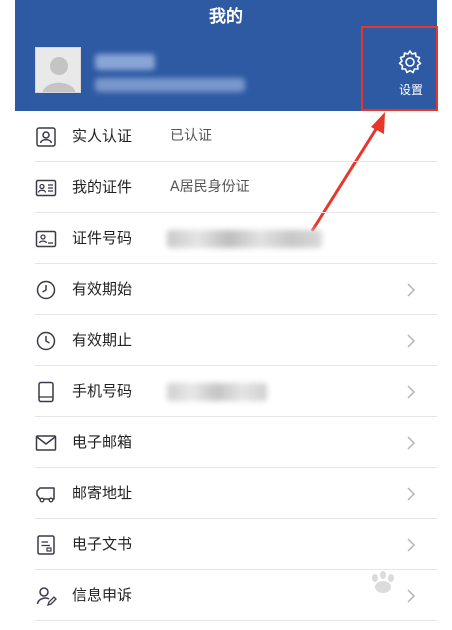 The image size is (452, 630). Describe the element at coordinates (102, 391) in the screenshot. I see `row-label: 手机号码` at that location.